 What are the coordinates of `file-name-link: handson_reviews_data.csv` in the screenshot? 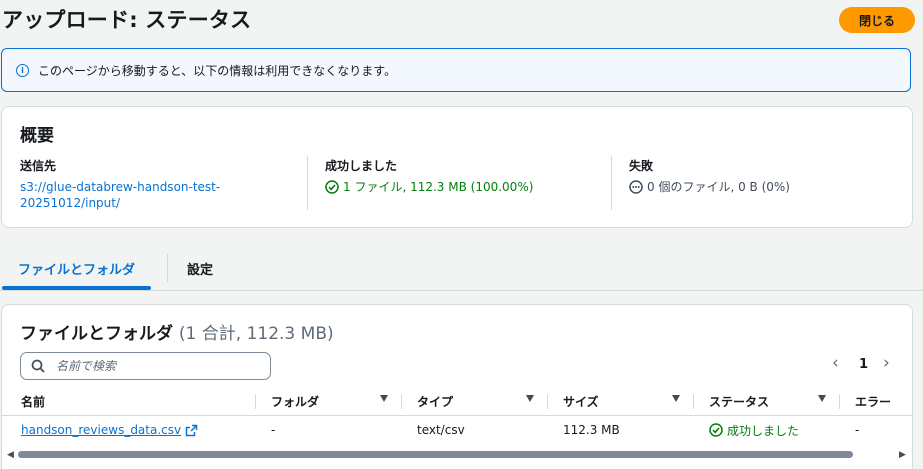 It's located at (109, 430).